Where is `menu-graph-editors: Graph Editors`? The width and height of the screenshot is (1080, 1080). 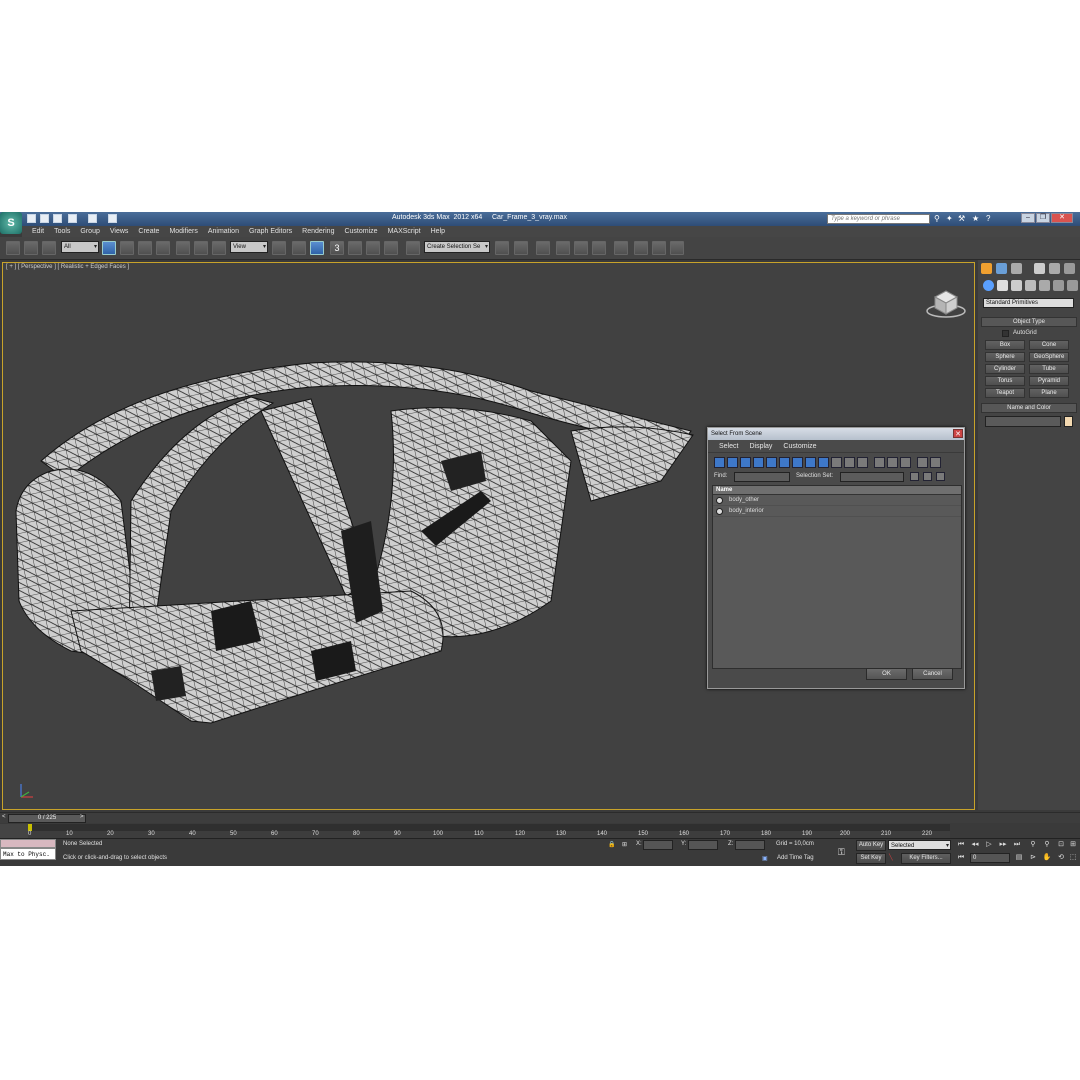
menu-graph-editors: Graph Editors is located at coordinates (270, 231).